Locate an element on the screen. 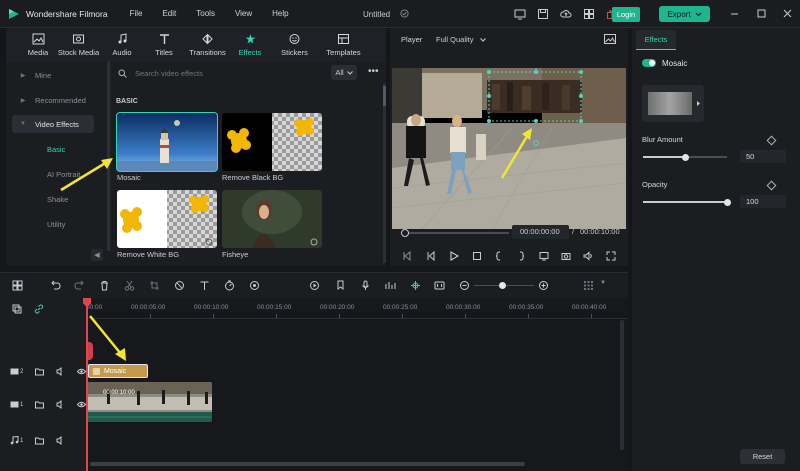  blur-amount-slider is located at coordinates (685, 157).